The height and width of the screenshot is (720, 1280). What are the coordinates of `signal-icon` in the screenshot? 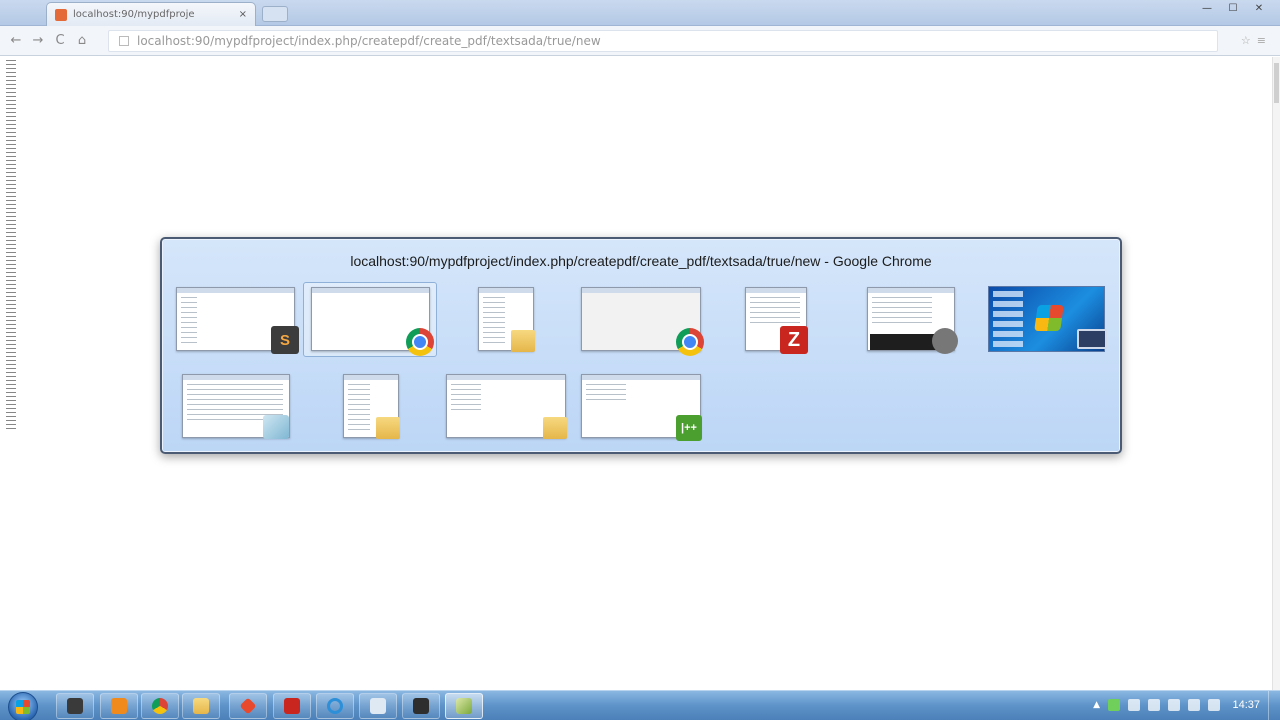 It's located at (1214, 705).